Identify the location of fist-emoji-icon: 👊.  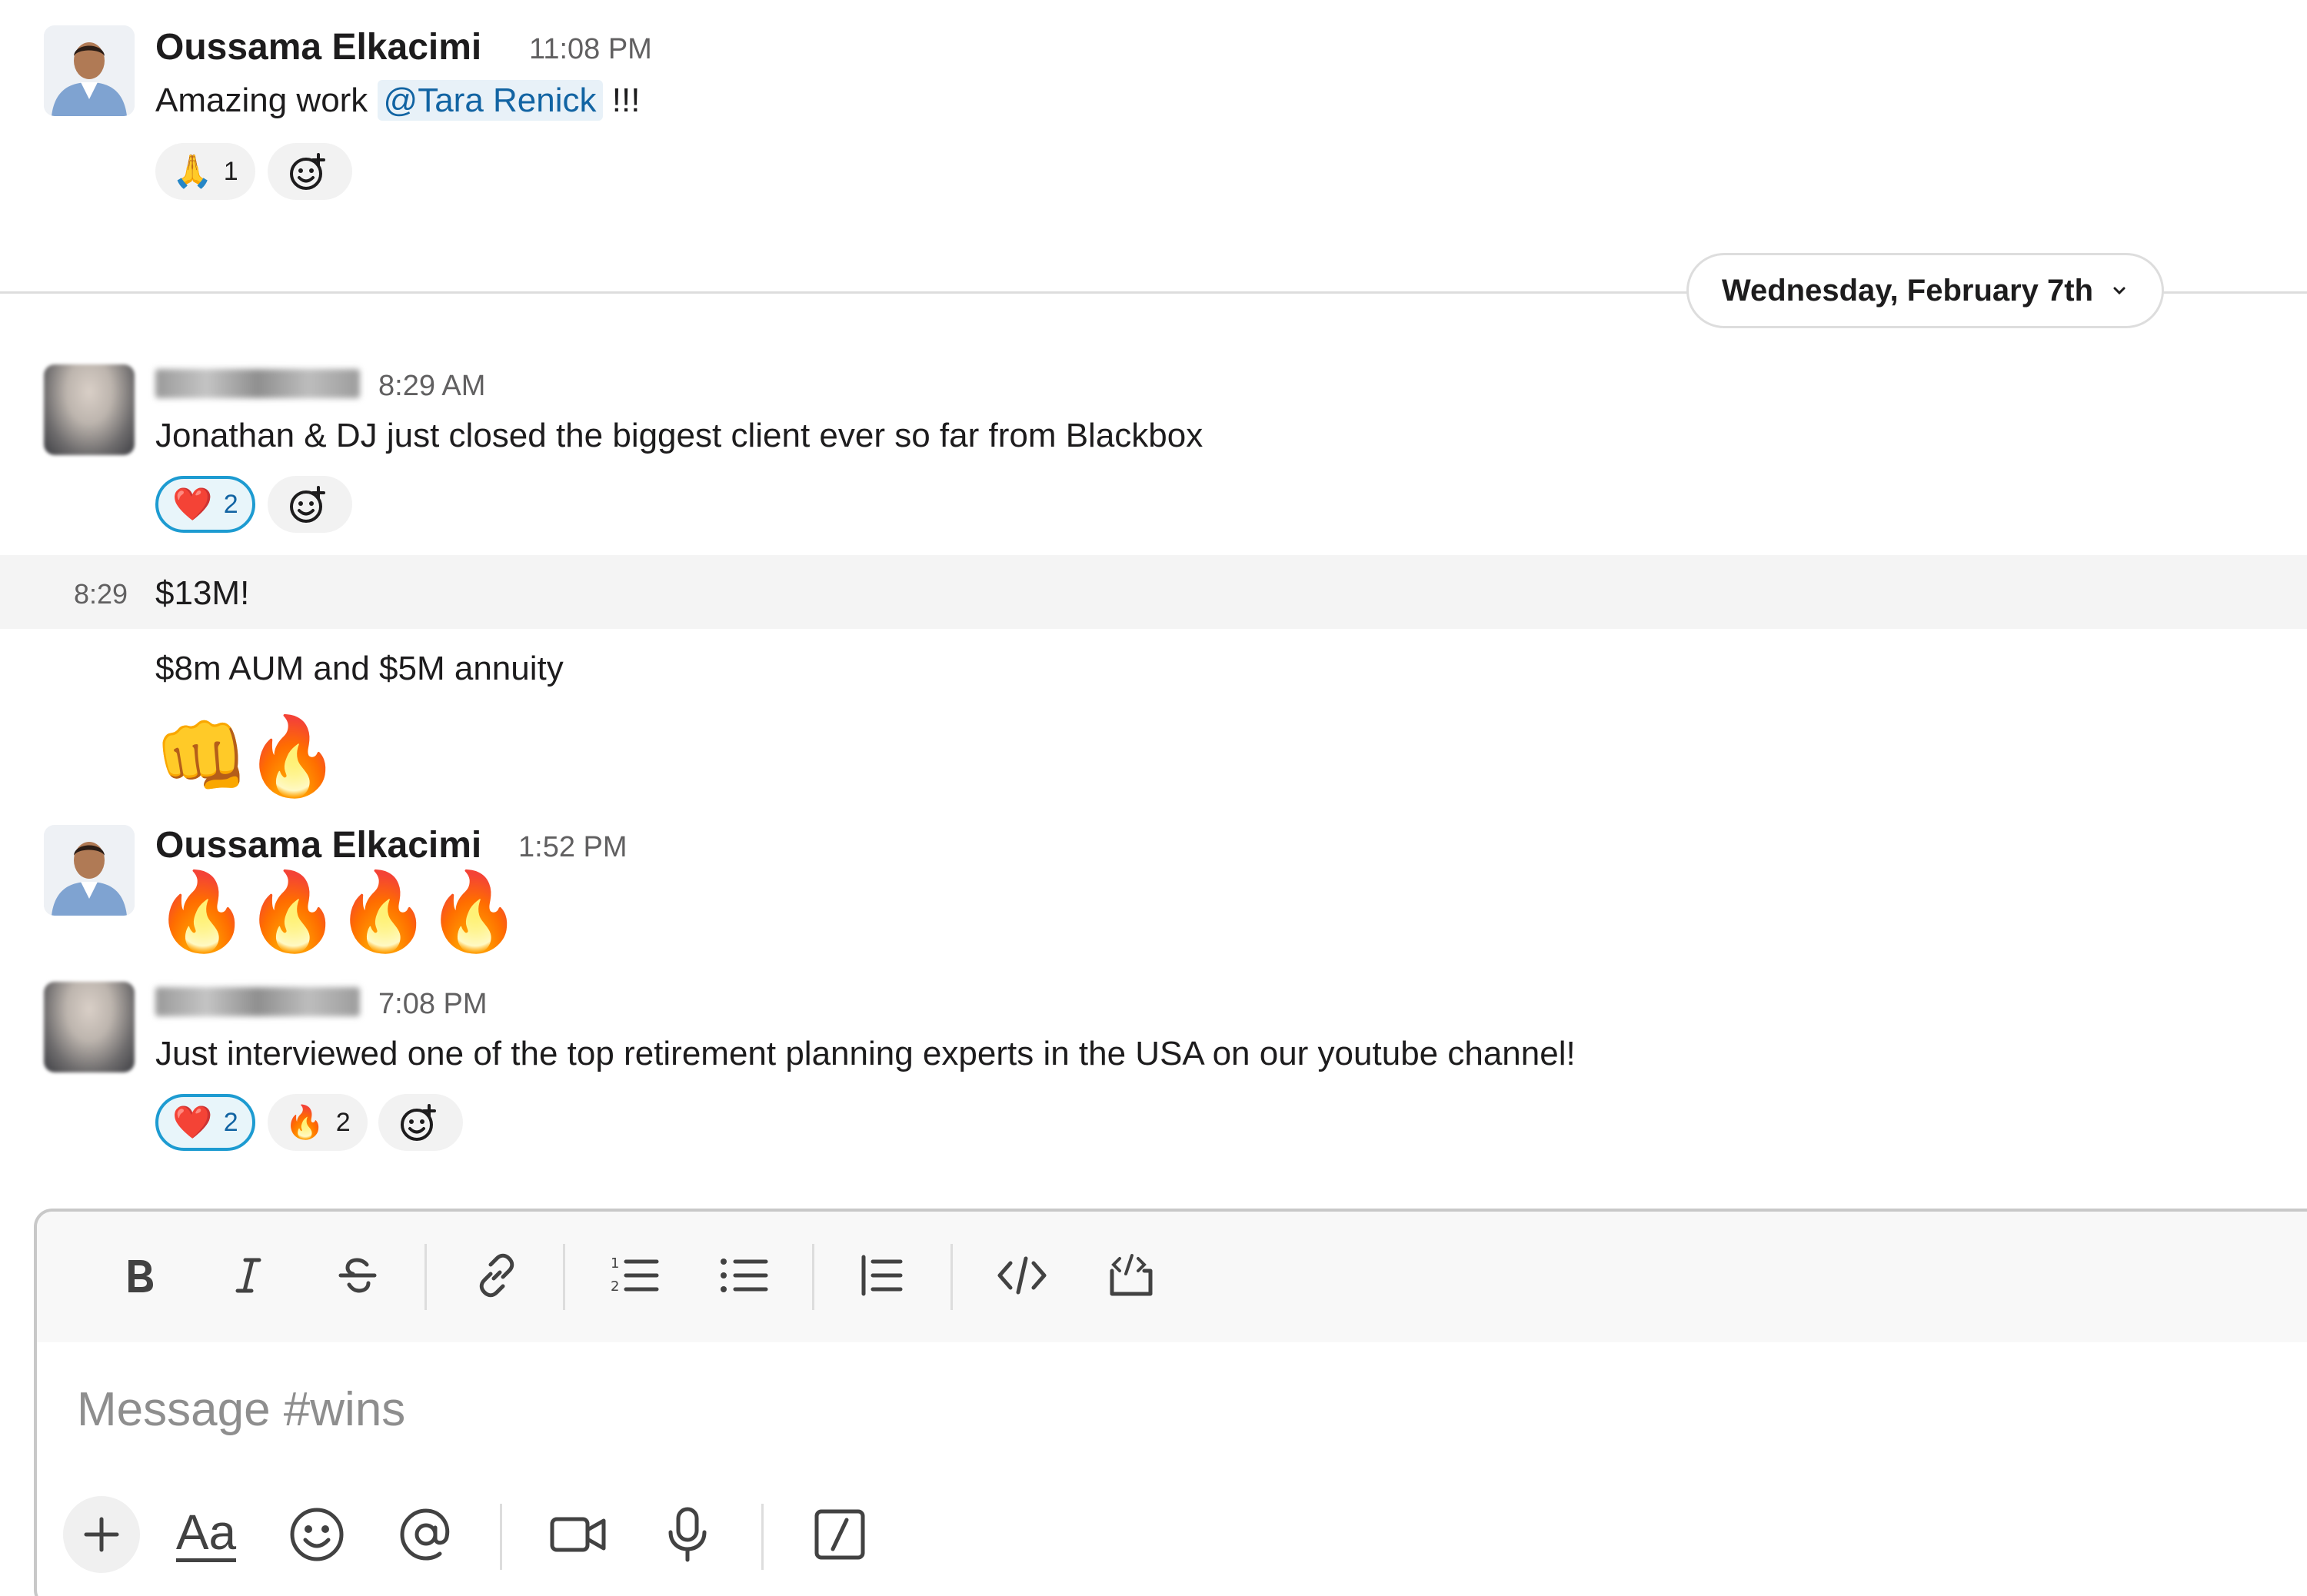
(202, 756).